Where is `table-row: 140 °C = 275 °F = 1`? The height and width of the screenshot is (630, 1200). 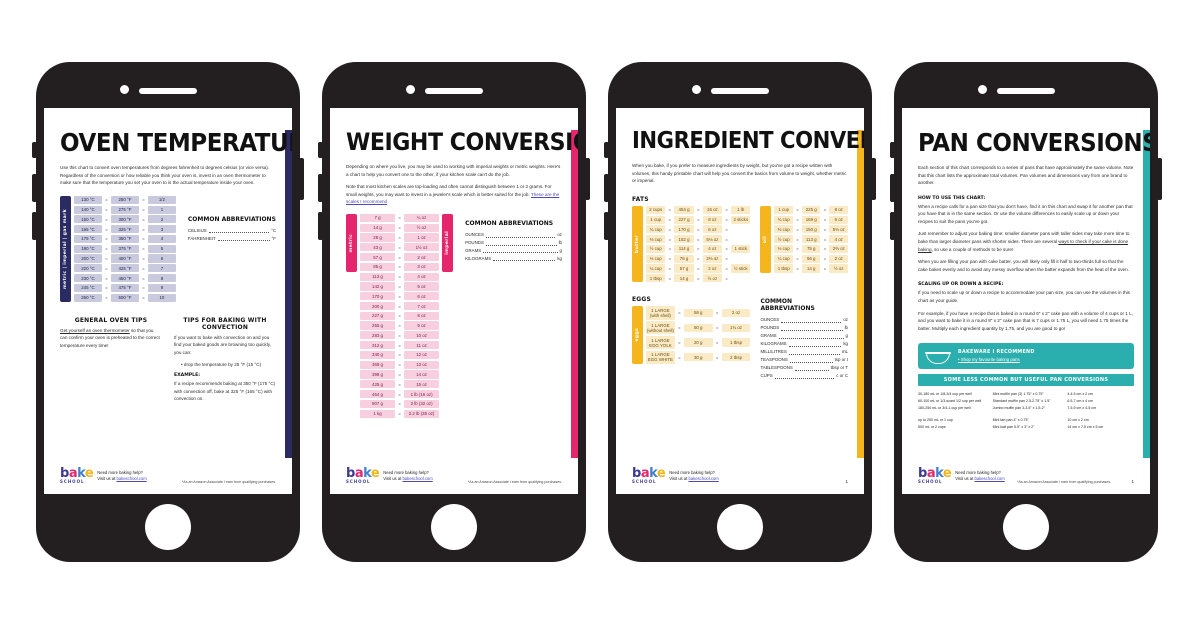
table-row: 140 °C = 275 °F = 1 is located at coordinates (125, 209).